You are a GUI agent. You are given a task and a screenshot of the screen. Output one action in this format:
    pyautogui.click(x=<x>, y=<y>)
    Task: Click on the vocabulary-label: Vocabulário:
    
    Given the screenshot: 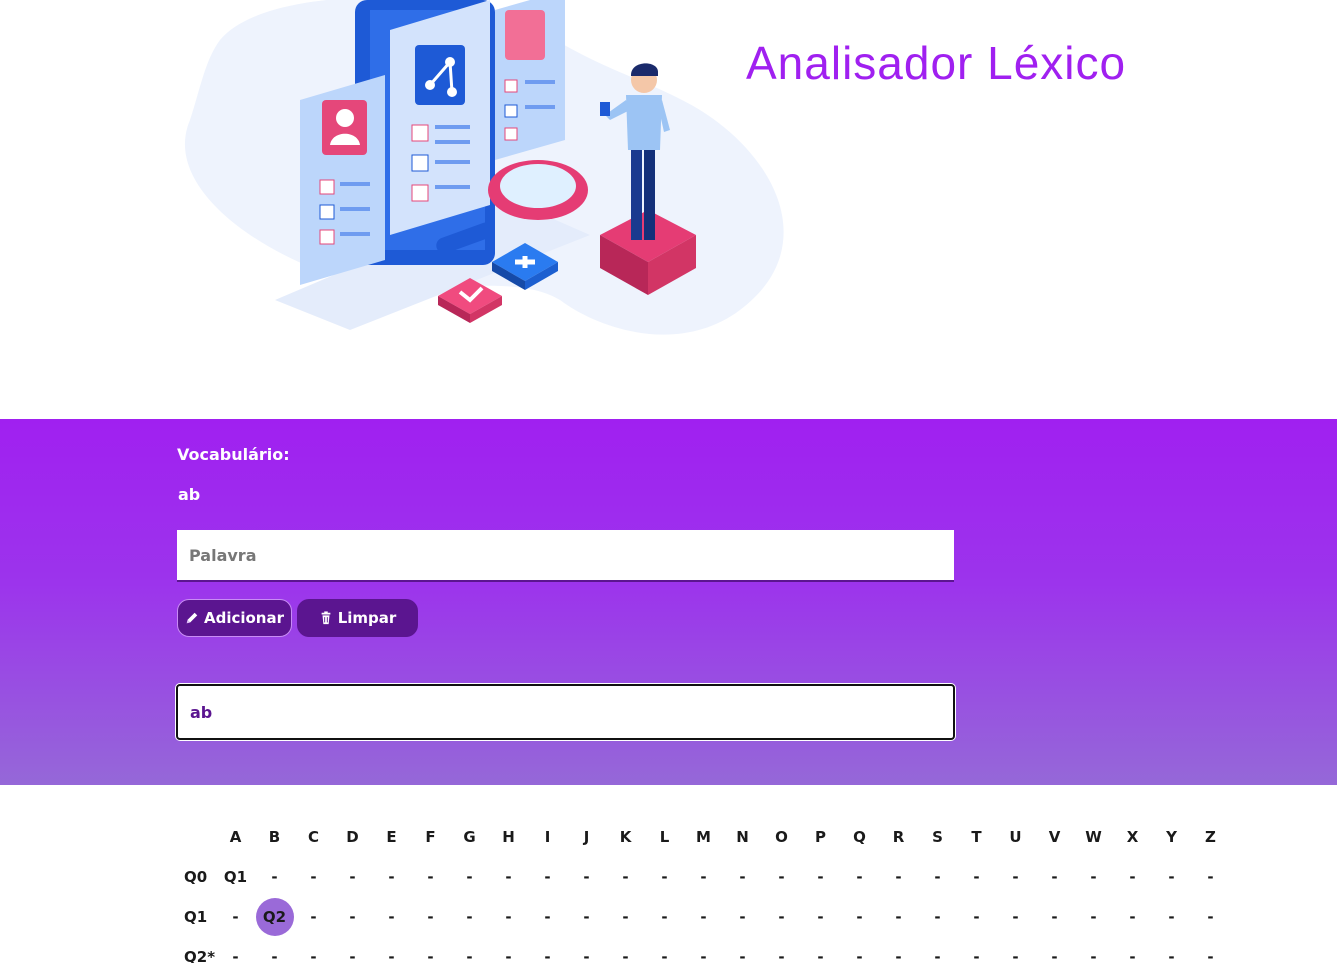 What is the action you would take?
    pyautogui.click(x=233, y=454)
    